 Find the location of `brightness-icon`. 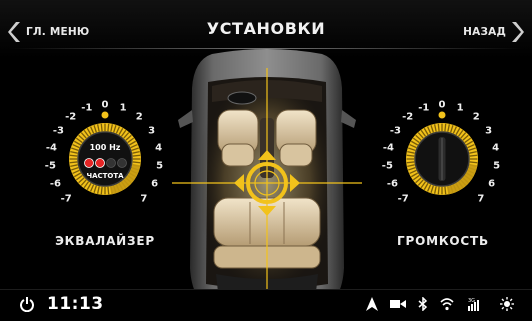

brightness-icon is located at coordinates (507, 304).